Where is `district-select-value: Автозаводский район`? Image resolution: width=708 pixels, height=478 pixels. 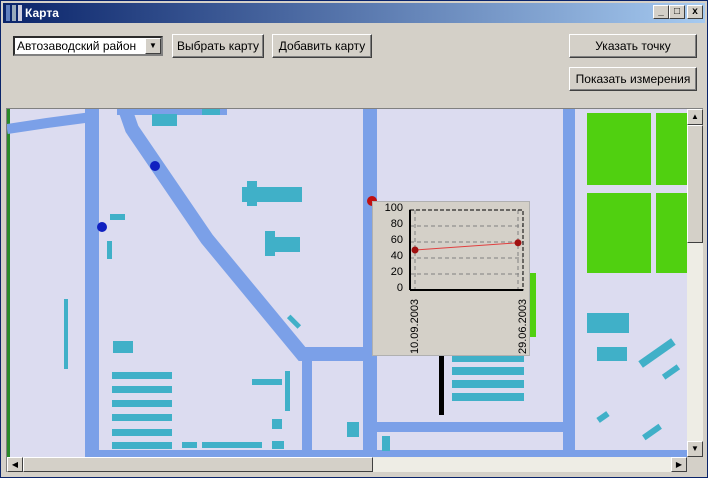 district-select-value: Автозаводский район is located at coordinates (77, 46).